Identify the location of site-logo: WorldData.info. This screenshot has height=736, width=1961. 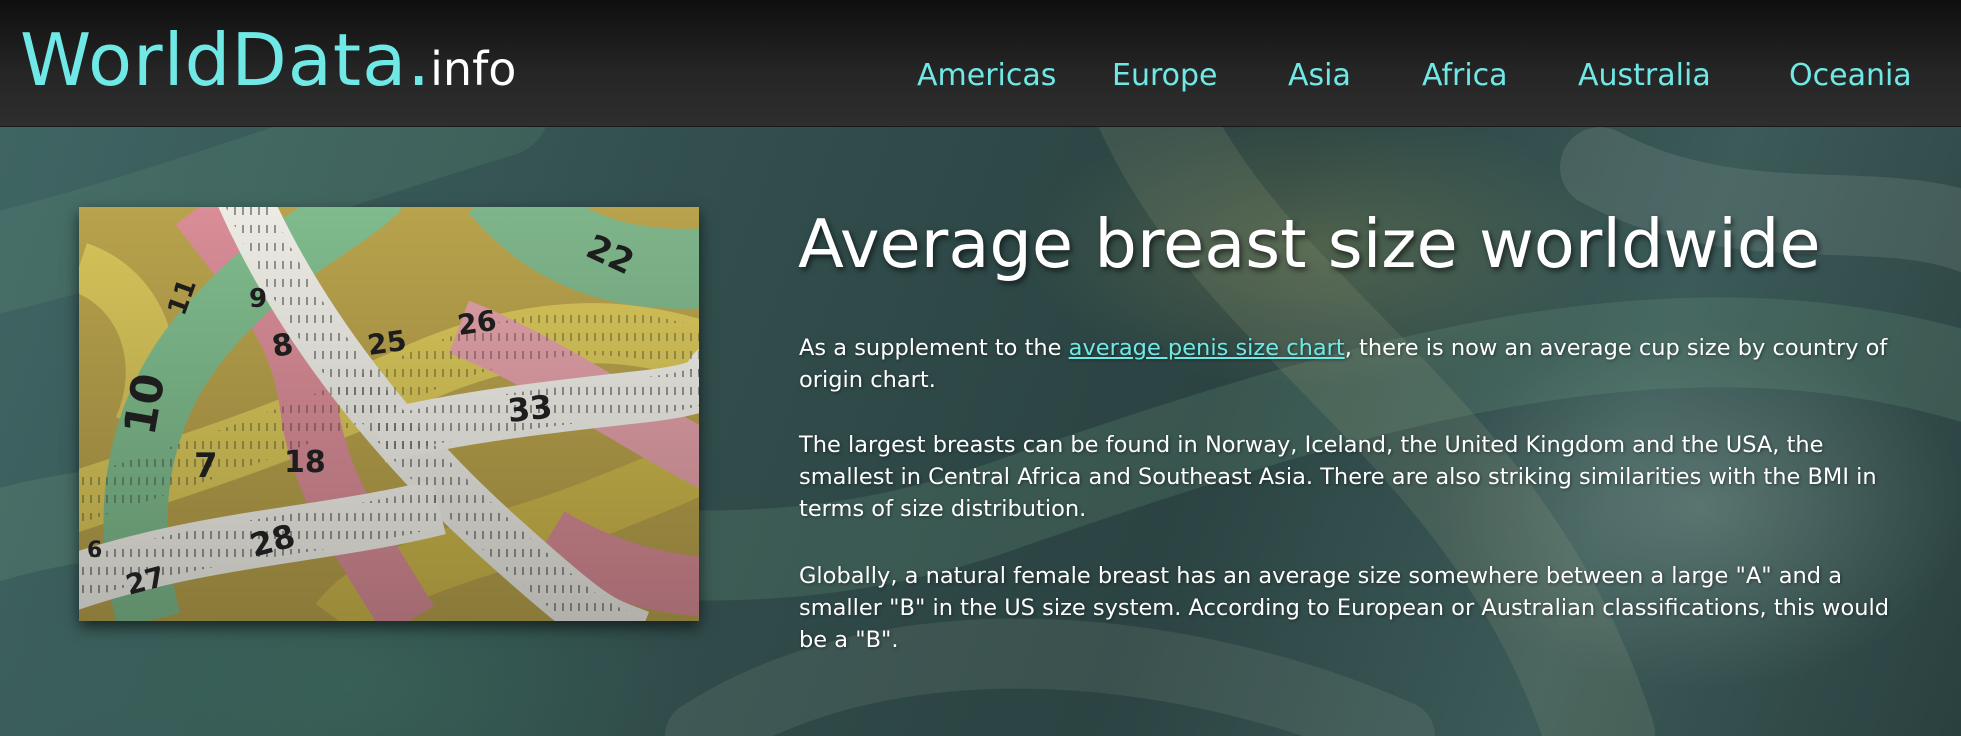
(268, 60).